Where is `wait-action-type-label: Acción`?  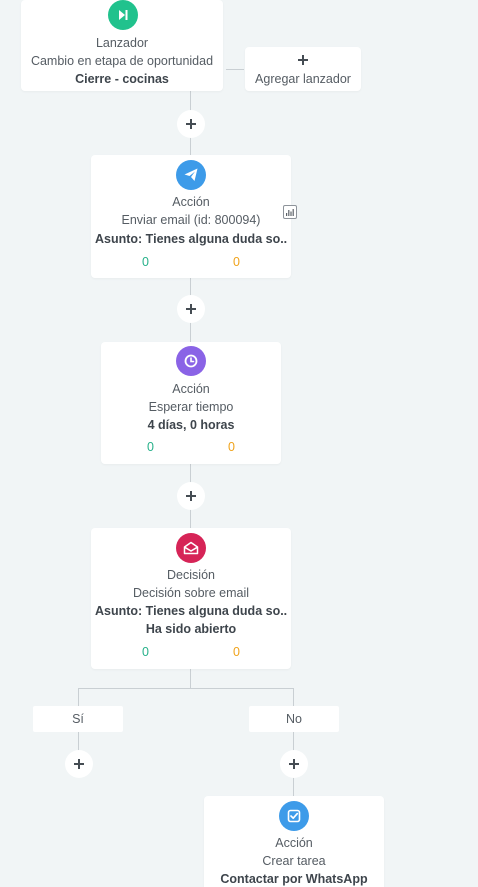 wait-action-type-label: Acción is located at coordinates (191, 389).